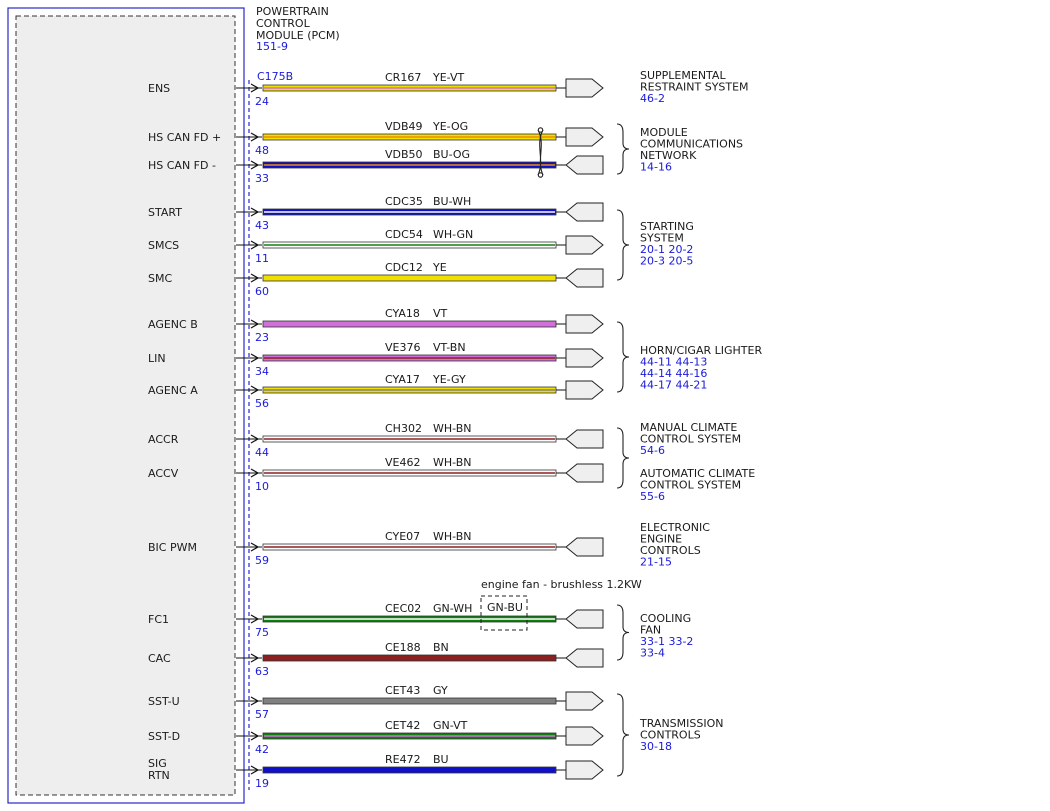  What do you see at coordinates (450, 126) in the screenshot?
I see `wire-color-code: YE-OG` at bounding box center [450, 126].